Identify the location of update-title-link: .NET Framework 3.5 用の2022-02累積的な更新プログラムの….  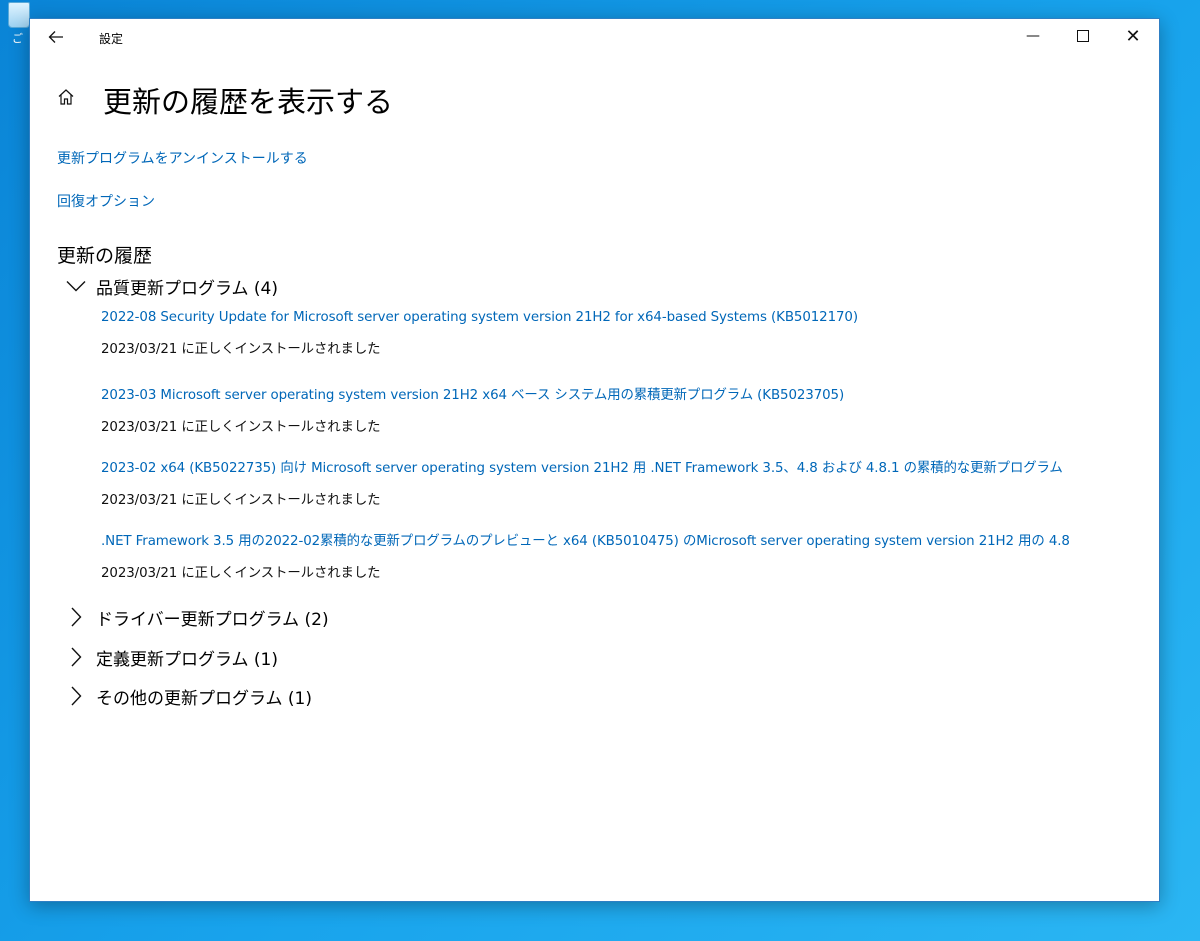
(585, 539).